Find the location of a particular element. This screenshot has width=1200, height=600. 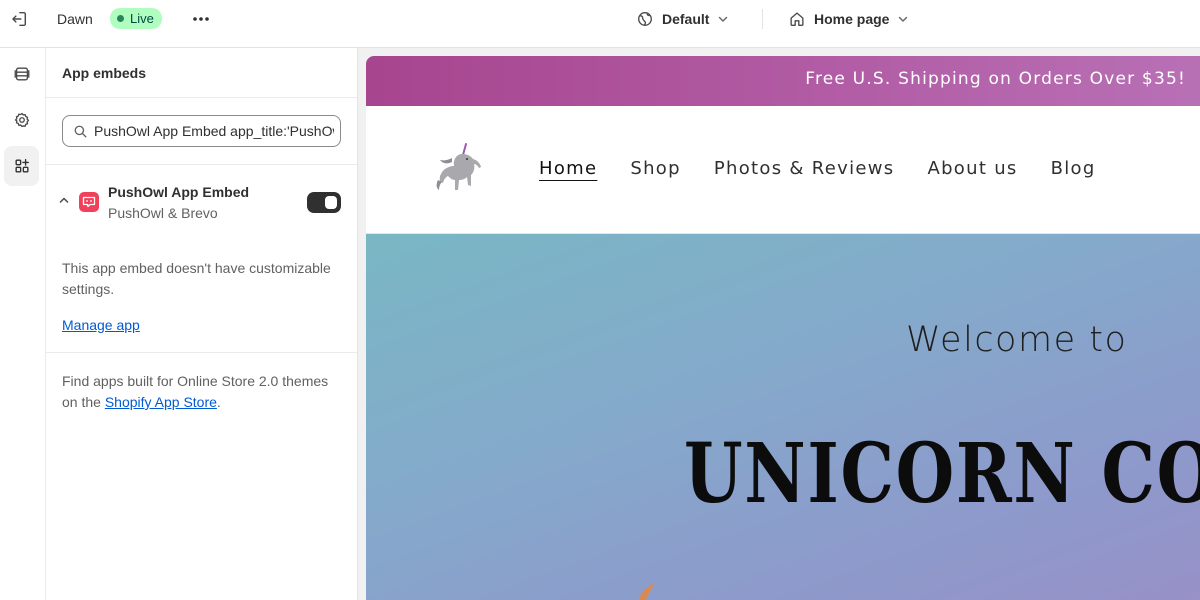

app-embed-toggle is located at coordinates (324, 202).